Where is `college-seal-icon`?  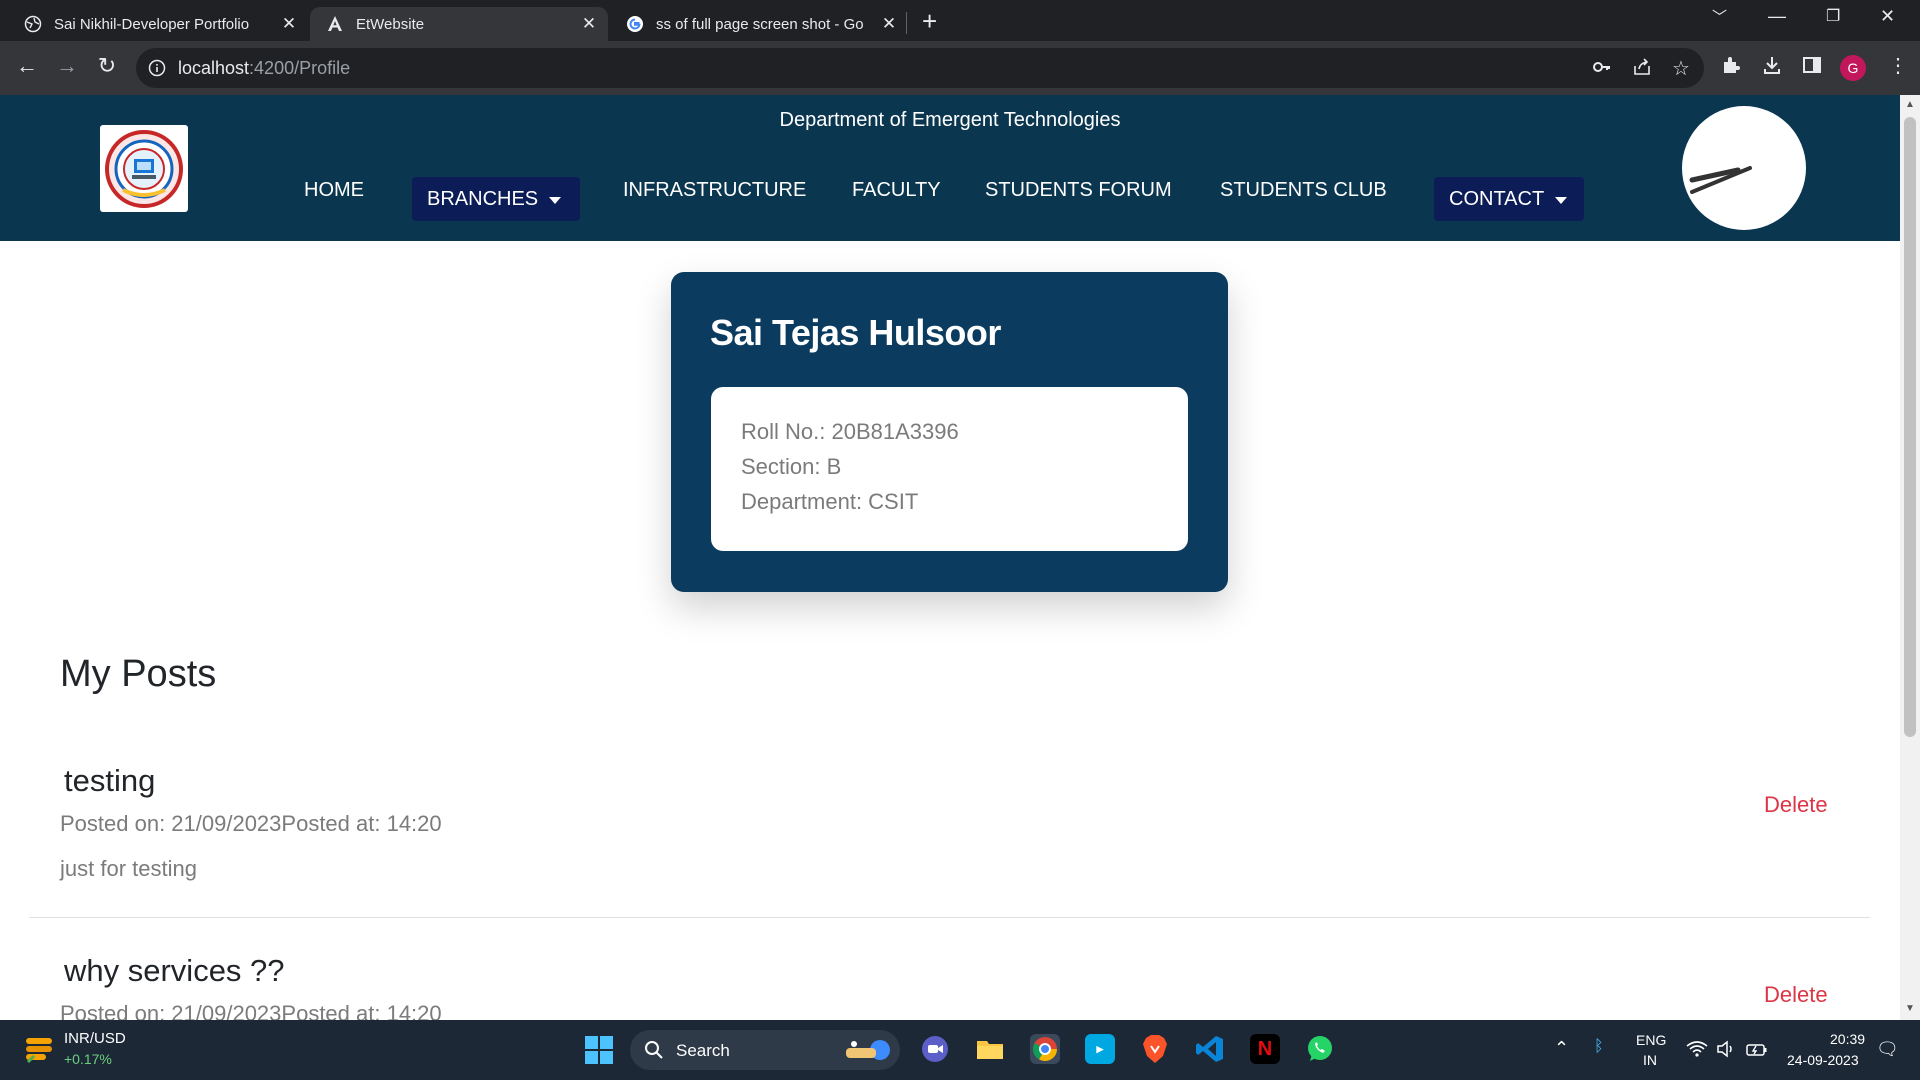 college-seal-icon is located at coordinates (144, 168).